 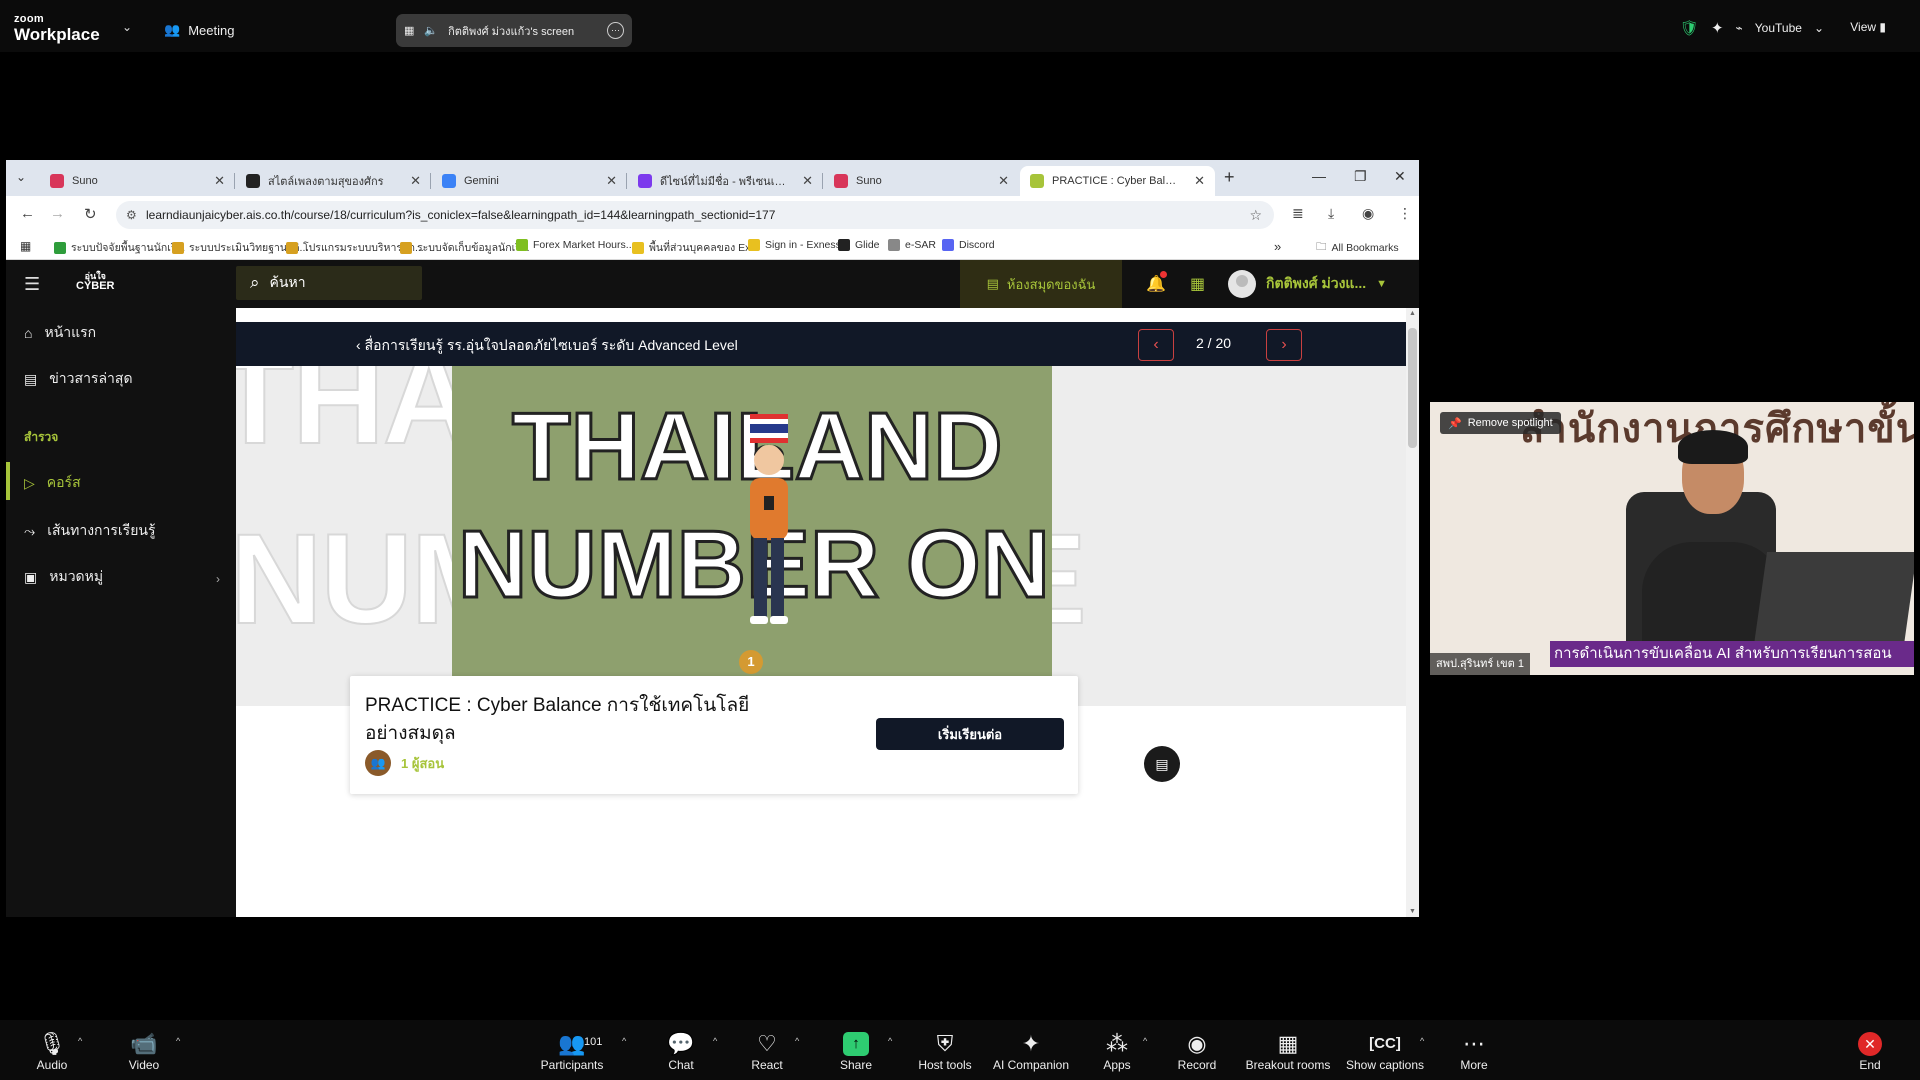 I want to click on remove-spotlight-button: 📌 Remove spotlight, so click(x=1500, y=423).